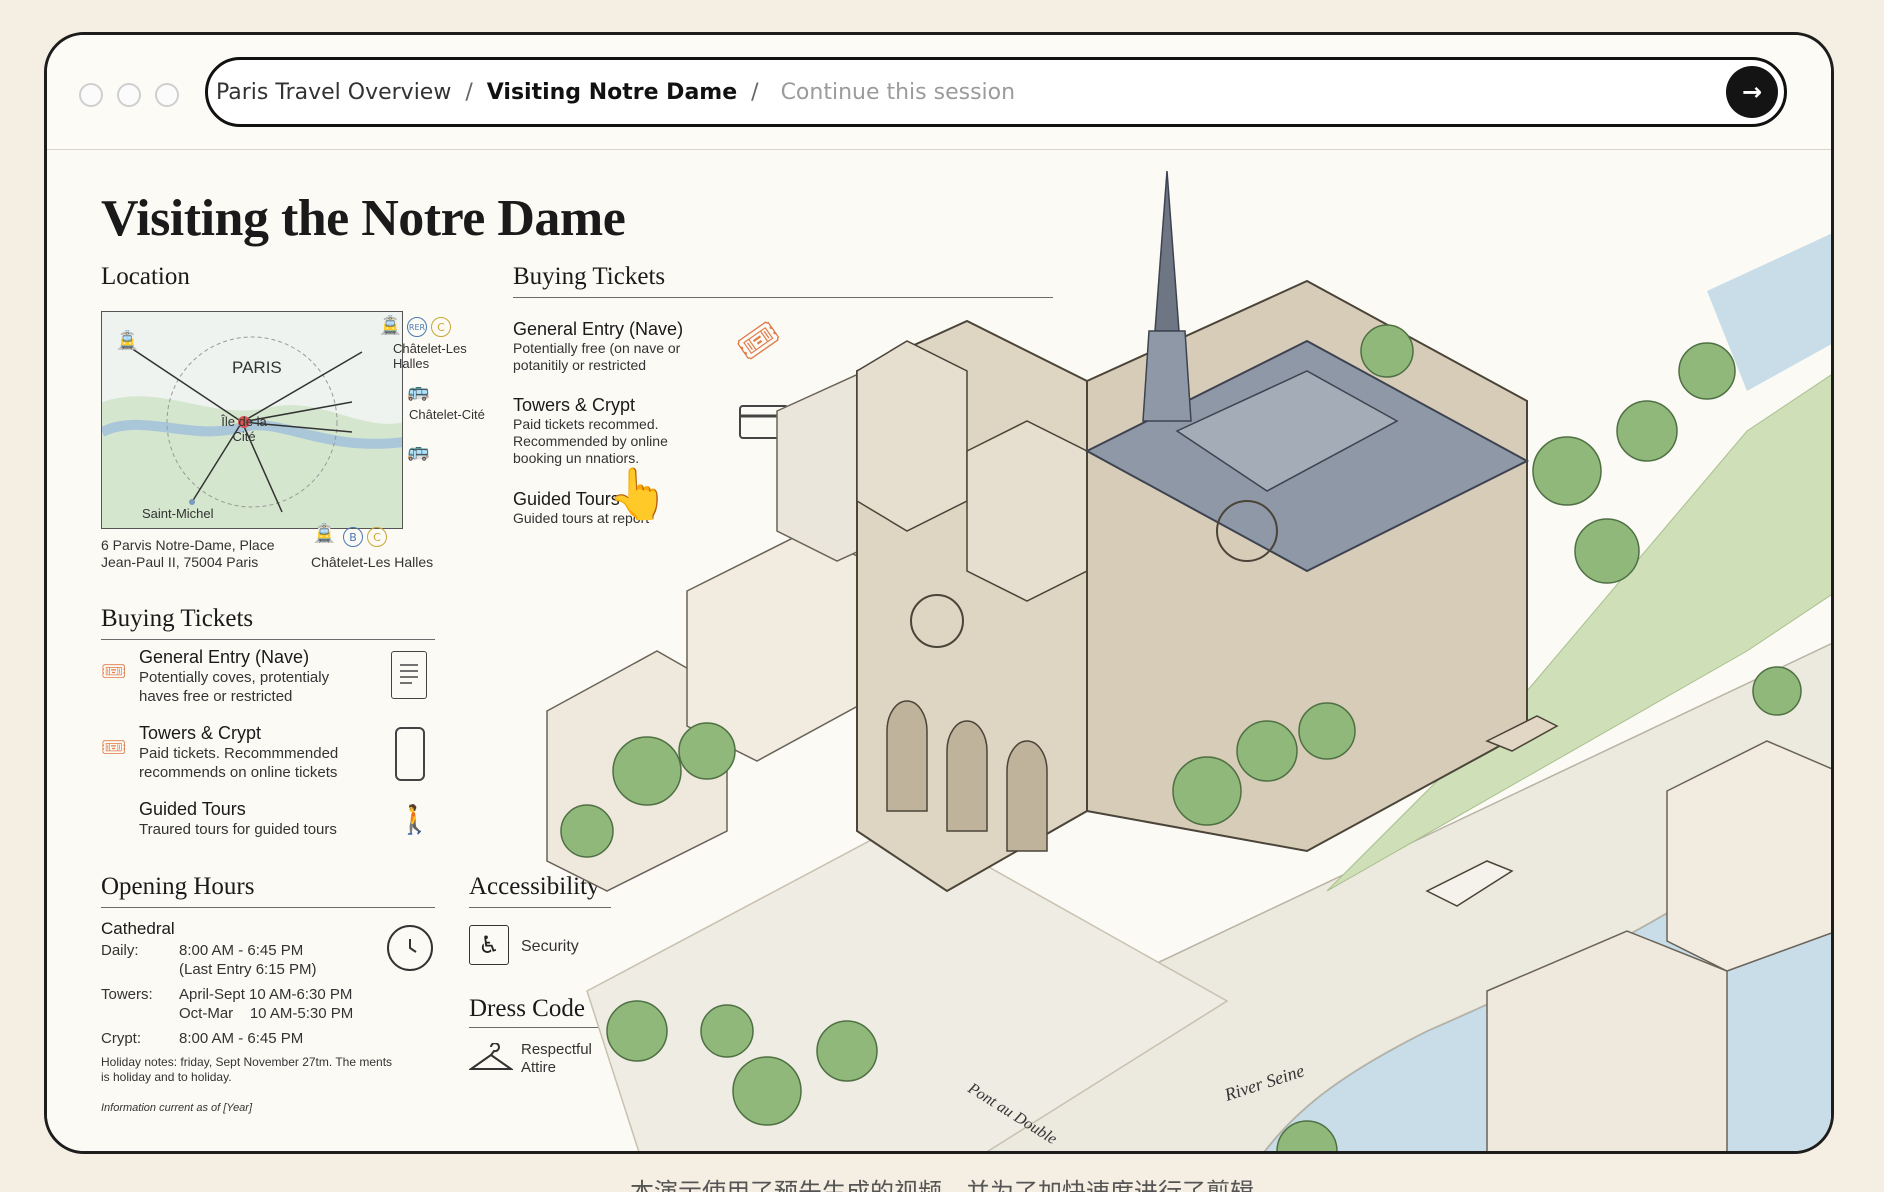  Describe the element at coordinates (178, 886) in the screenshot. I see `opening-hours-heading: Opening Hours` at that location.